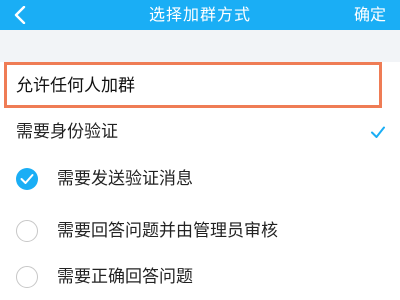 Image resolution: width=400 pixels, height=300 pixels. I want to click on sub-option-answer-correctly: 需要正确回答问题, so click(200, 278).